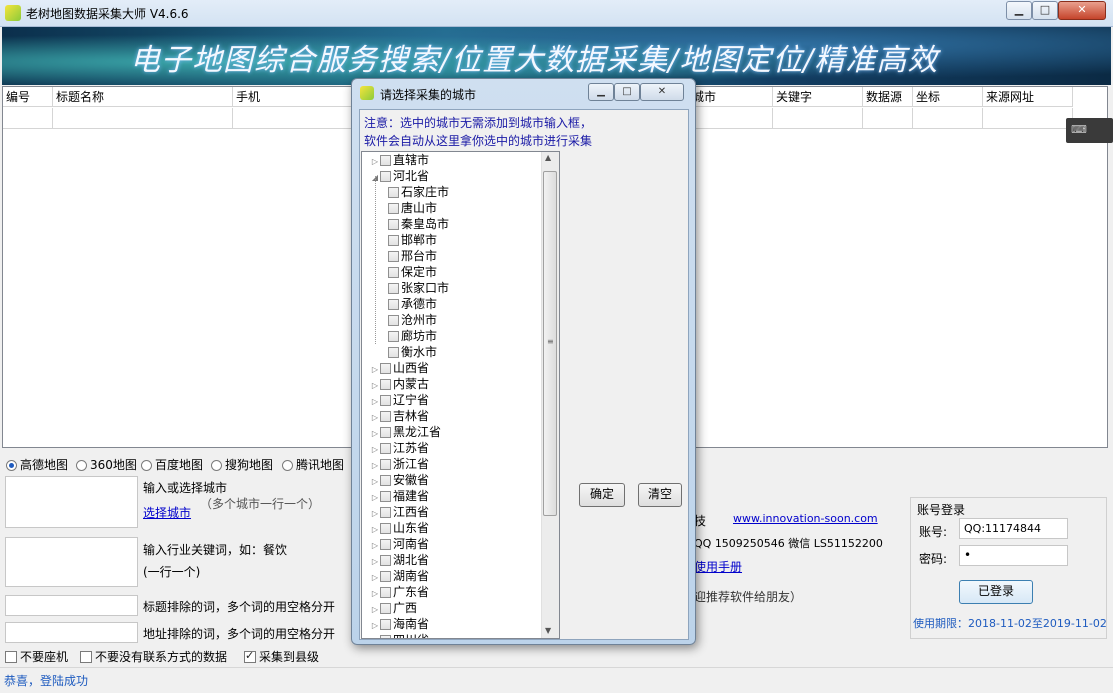 The width and height of the screenshot is (1113, 693). I want to click on tree-province-item: ◢ 河北省, so click(399, 176).